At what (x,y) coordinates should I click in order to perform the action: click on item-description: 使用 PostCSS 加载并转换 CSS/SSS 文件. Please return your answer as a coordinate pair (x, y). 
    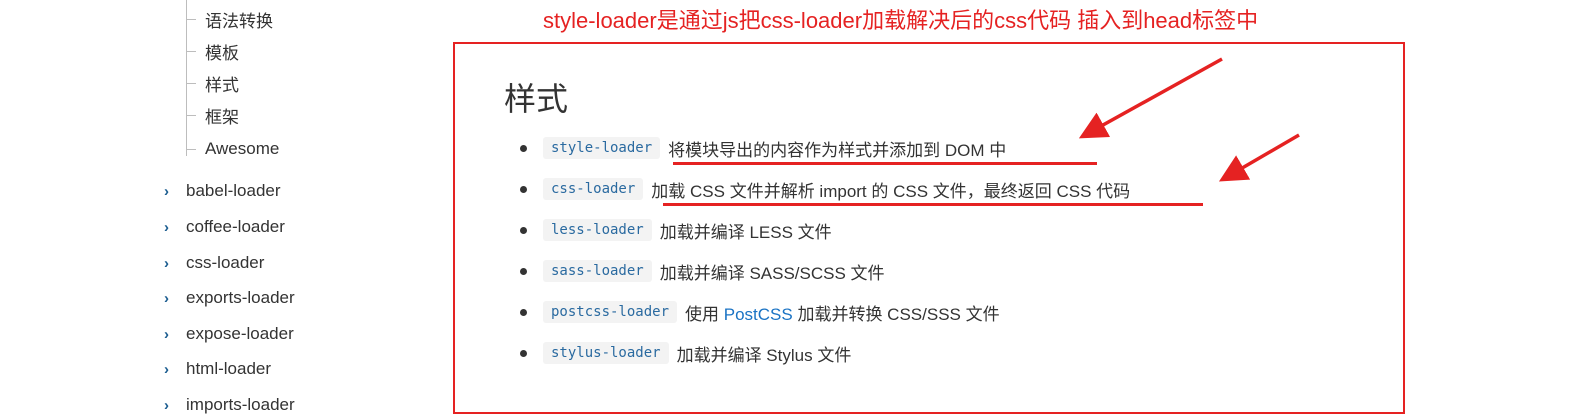
    Looking at the image, I should click on (842, 312).